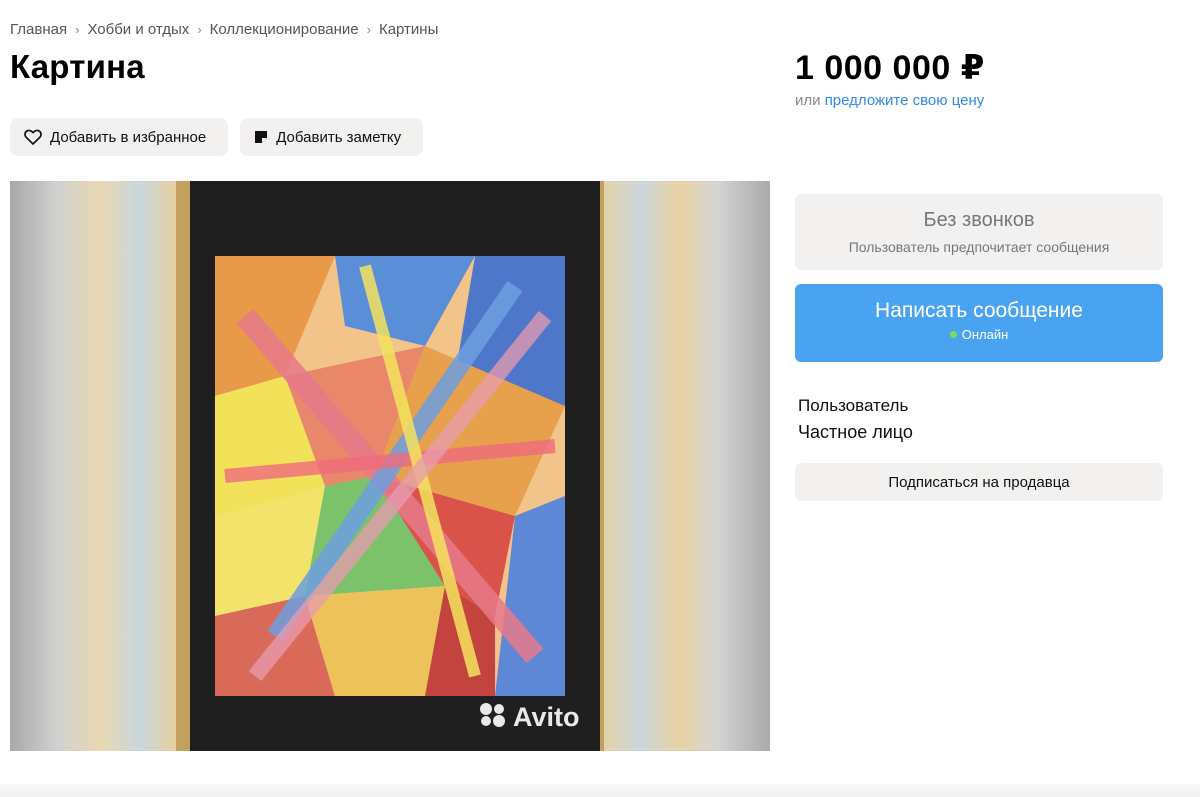 The width and height of the screenshot is (1200, 797). Describe the element at coordinates (808, 100) in the screenshot. I see `offer-prefix: или` at that location.